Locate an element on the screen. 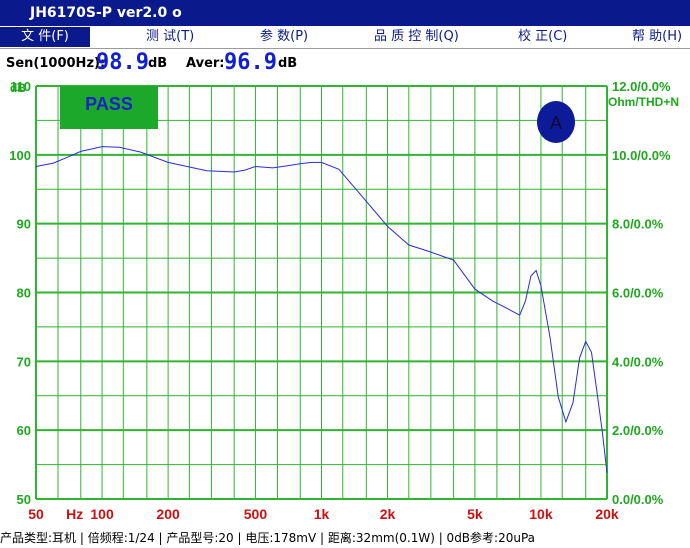 The height and width of the screenshot is (548, 690). y-right-tick-label: 0.0/0.0% is located at coordinates (638, 499).